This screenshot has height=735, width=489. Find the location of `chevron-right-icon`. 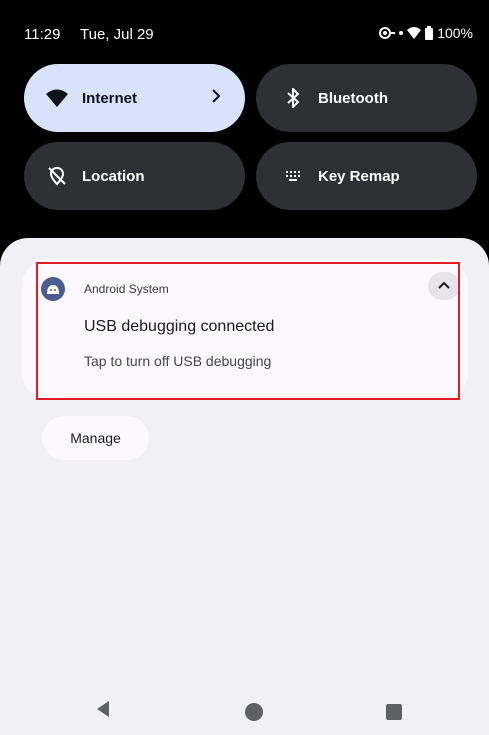

chevron-right-icon is located at coordinates (216, 98).